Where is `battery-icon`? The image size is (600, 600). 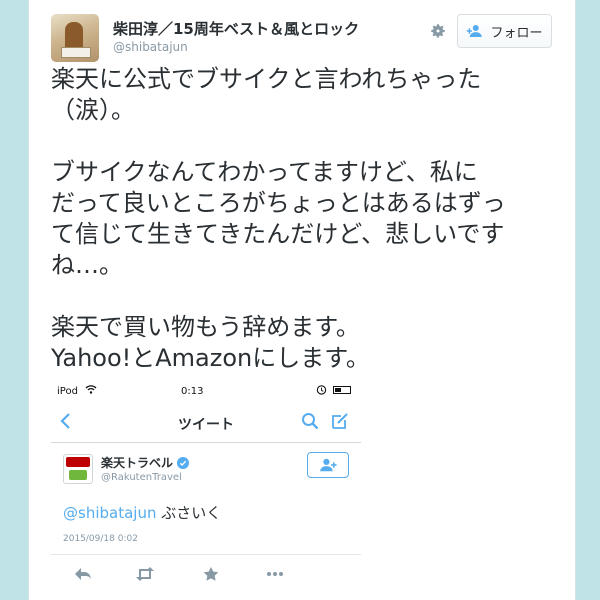 battery-icon is located at coordinates (342, 390).